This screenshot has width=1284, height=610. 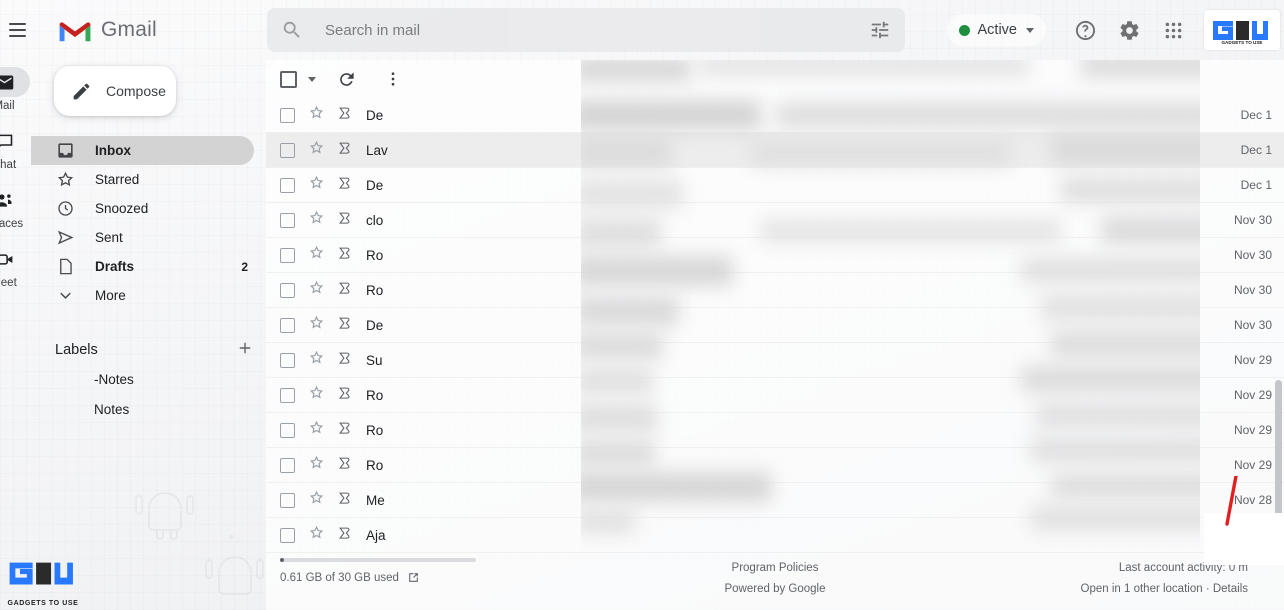 I want to click on compose-button: Compose, so click(x=115, y=91).